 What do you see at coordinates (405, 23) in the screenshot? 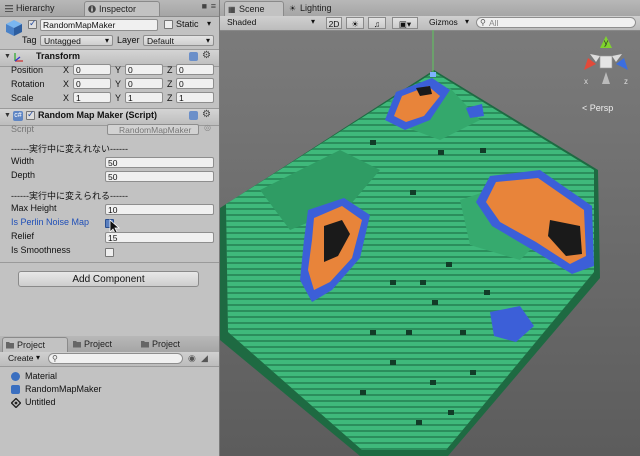
I see `effects-dropdown: ▣▾` at bounding box center [405, 23].